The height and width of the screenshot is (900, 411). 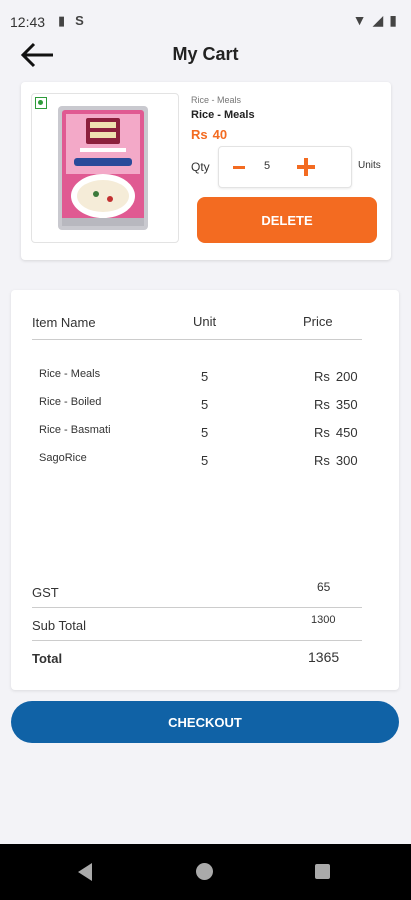 I want to click on price-value: 40, so click(x=220, y=134).